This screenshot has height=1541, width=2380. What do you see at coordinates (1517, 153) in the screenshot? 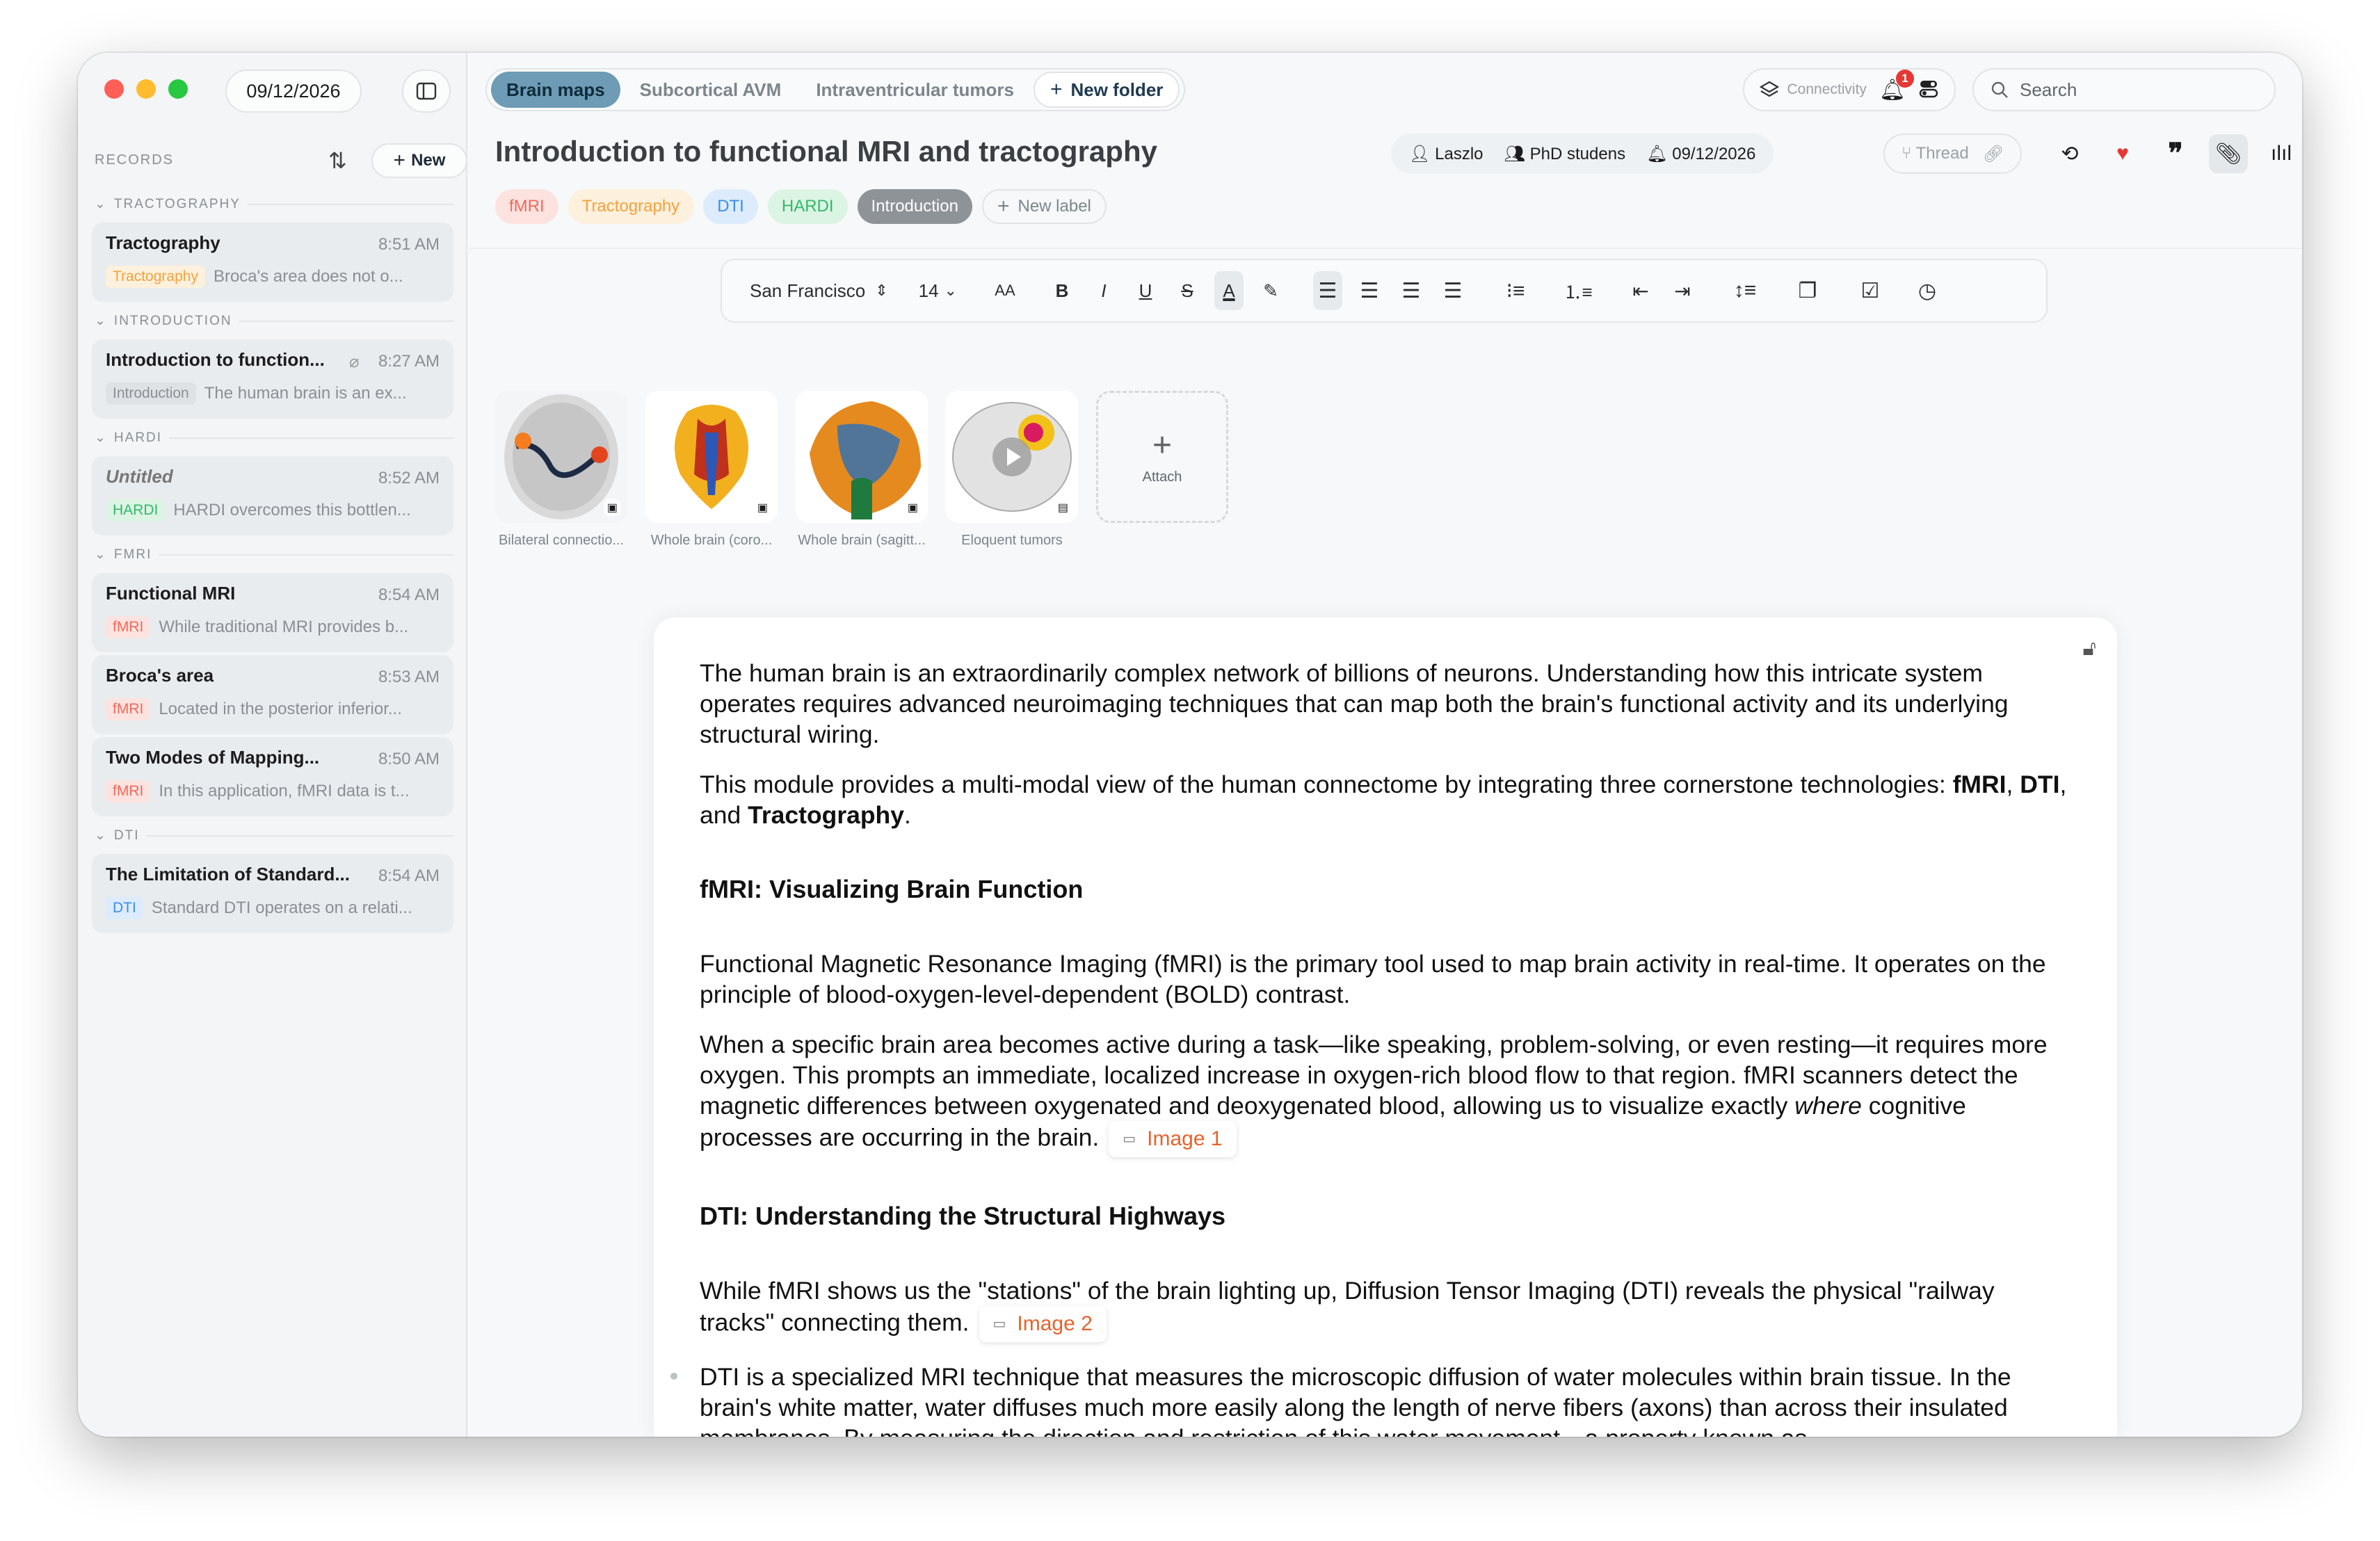
I see `people-icon: 👥︎` at bounding box center [1517, 153].